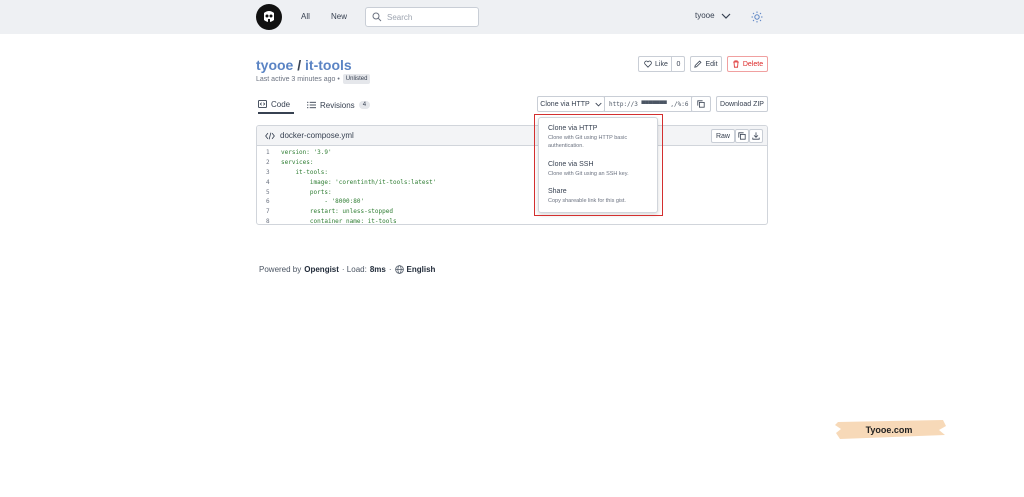 The image size is (1024, 497). I want to click on download-icon, so click(756, 136).